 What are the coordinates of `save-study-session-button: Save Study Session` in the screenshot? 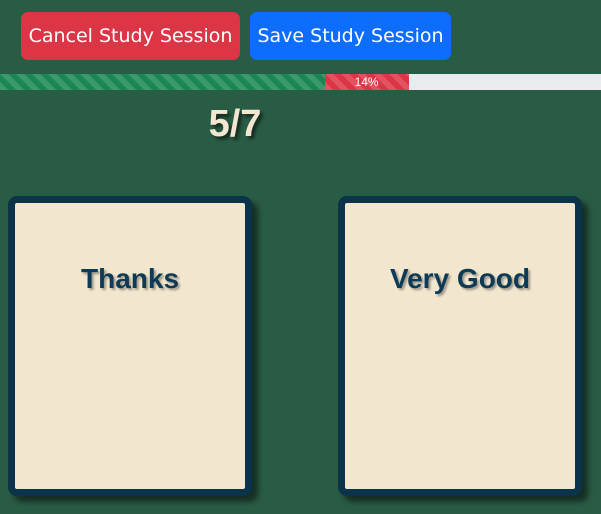 It's located at (350, 36).